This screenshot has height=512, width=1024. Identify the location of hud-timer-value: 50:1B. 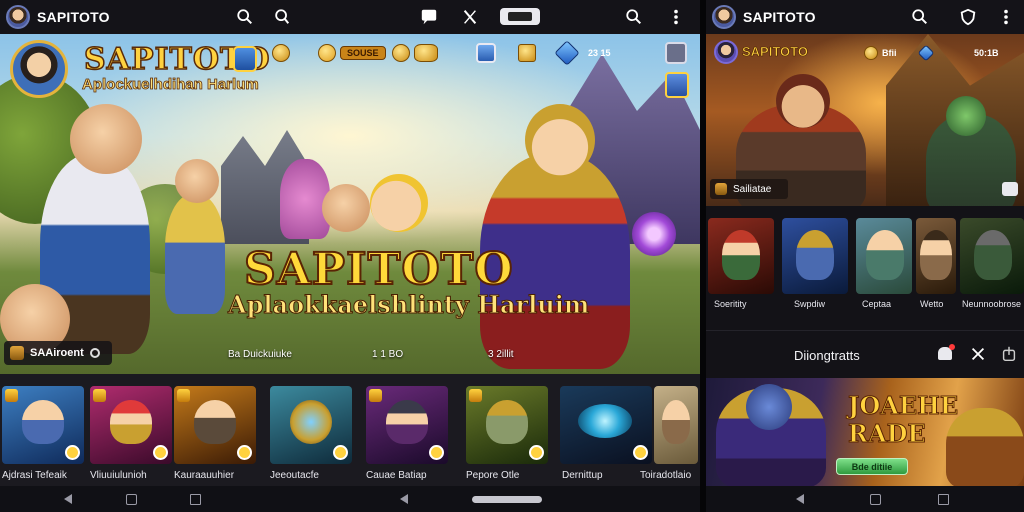
(986, 53).